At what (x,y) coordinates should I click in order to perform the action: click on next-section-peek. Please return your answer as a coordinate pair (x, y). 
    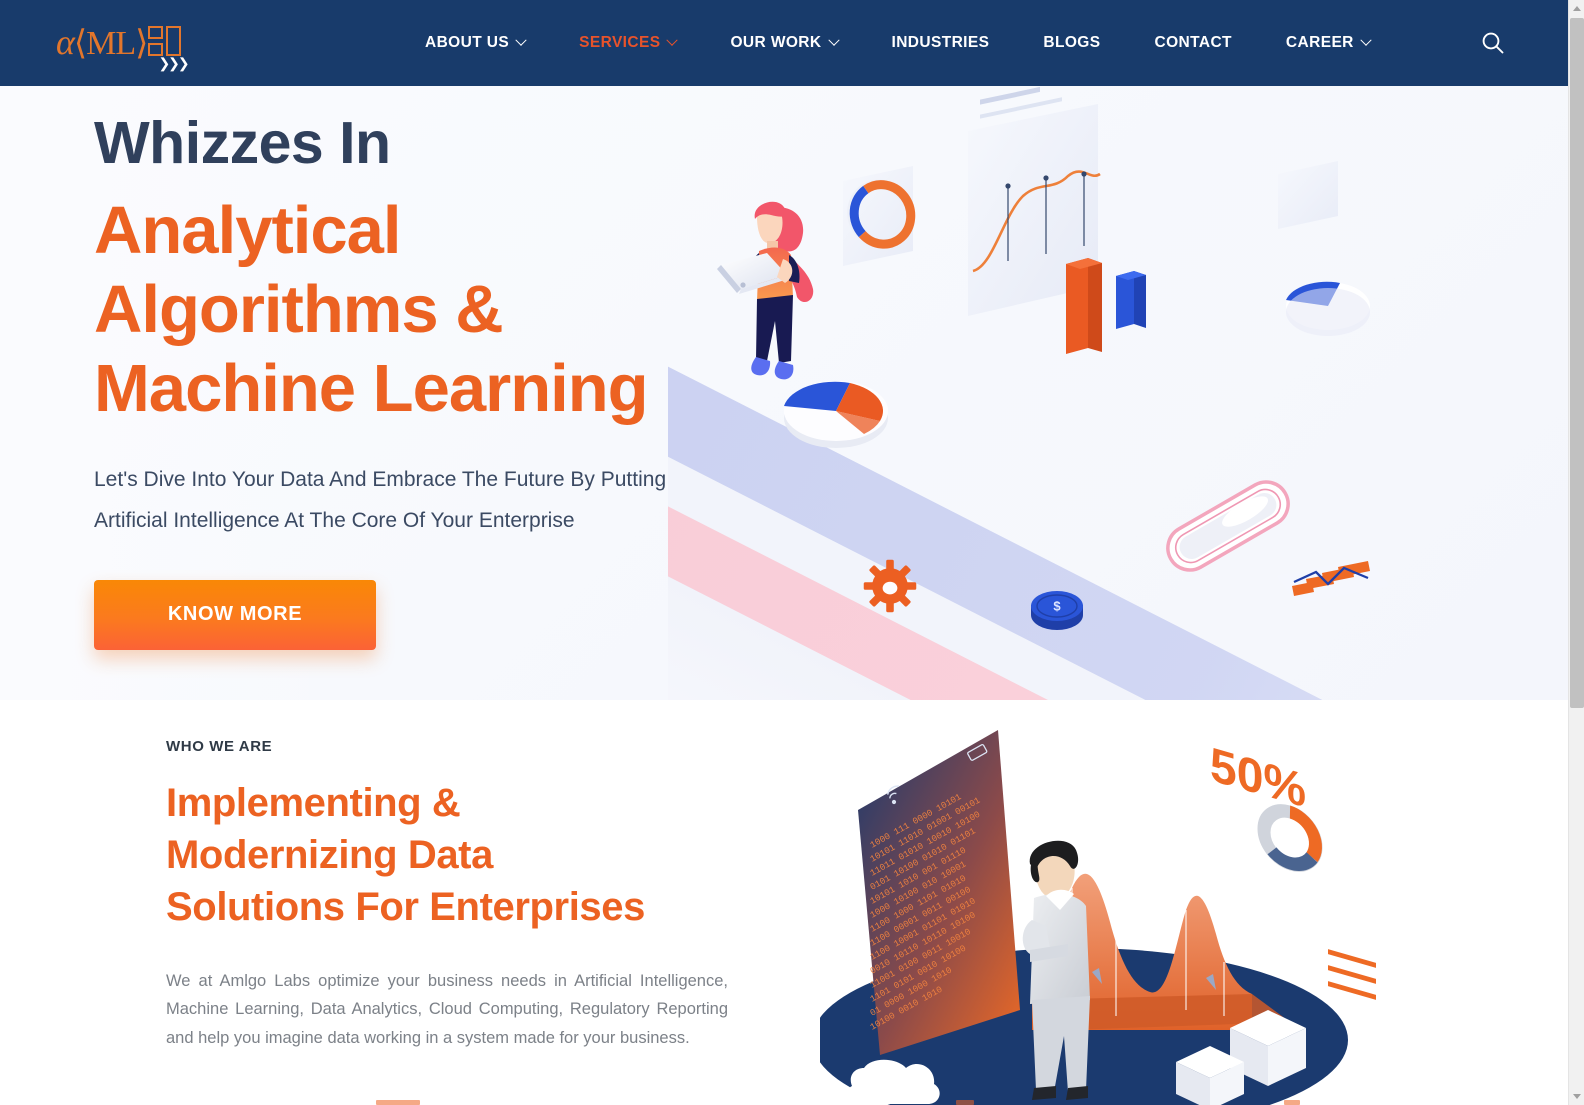
    Looking at the image, I should click on (766, 1102).